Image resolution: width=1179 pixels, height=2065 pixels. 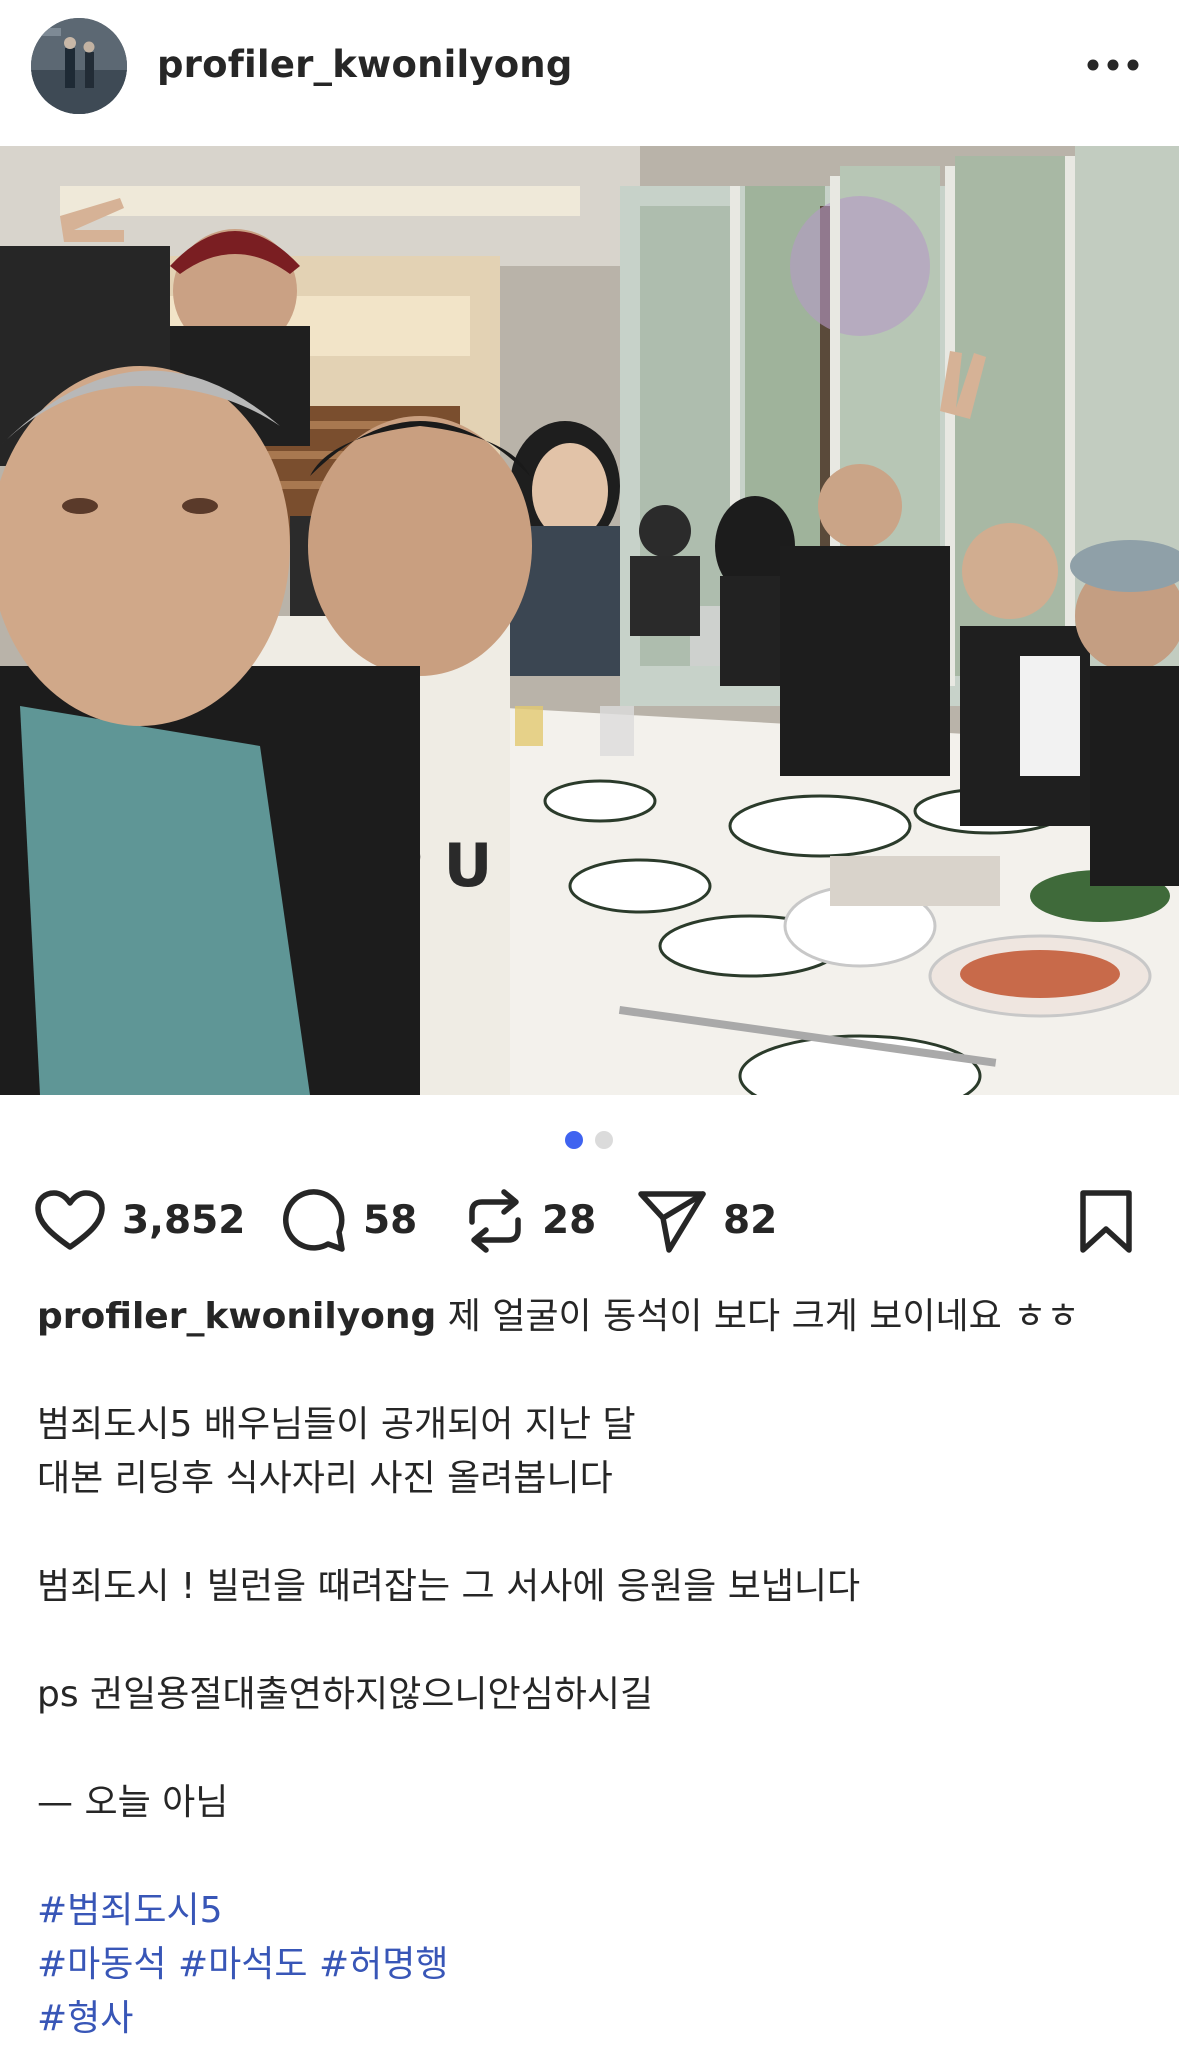 I want to click on repost-icon, so click(x=495, y=1221).